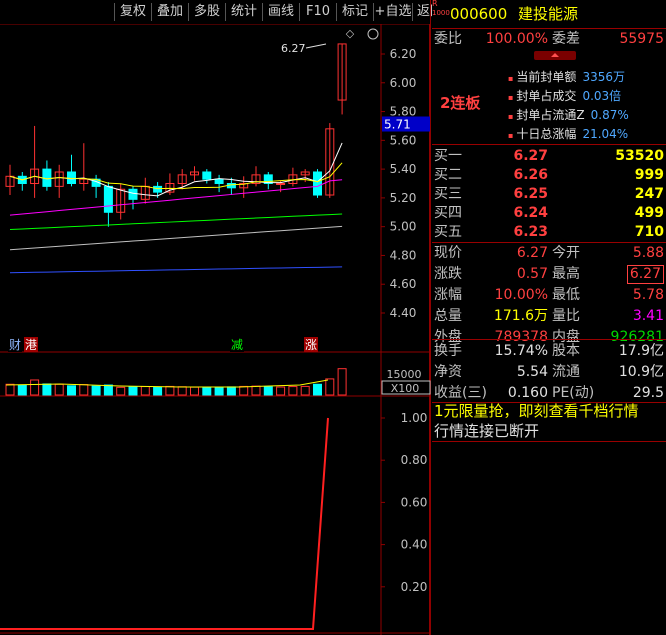  What do you see at coordinates (176, 176) in the screenshot?
I see `ma10-line` at bounding box center [176, 176].